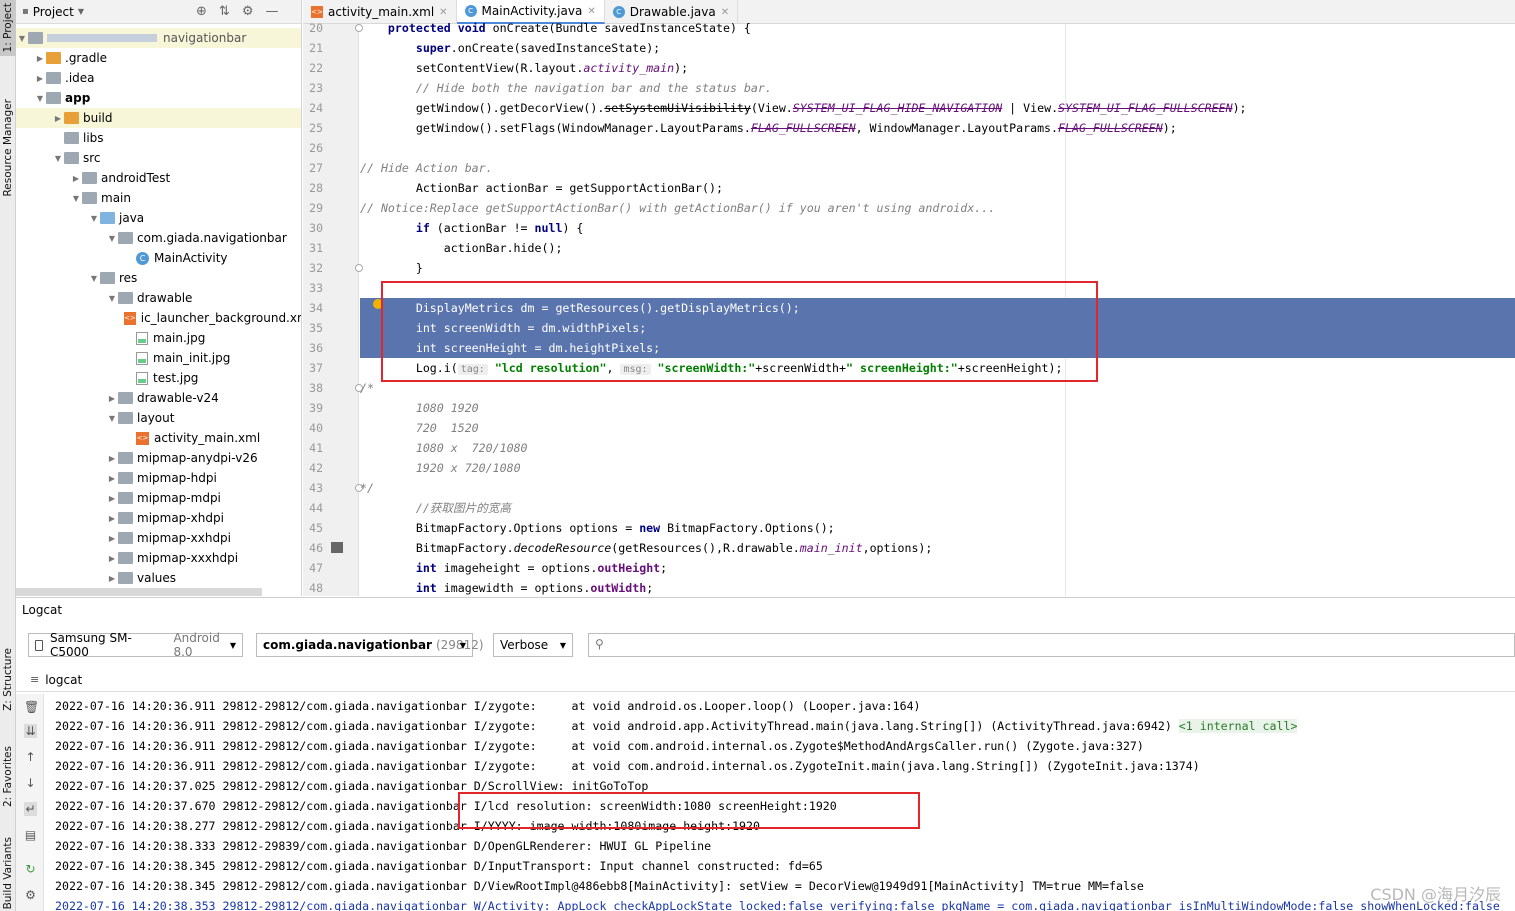 The image size is (1515, 911). Describe the element at coordinates (30, 809) in the screenshot. I see `soft-wrap-icon: ↵` at that location.